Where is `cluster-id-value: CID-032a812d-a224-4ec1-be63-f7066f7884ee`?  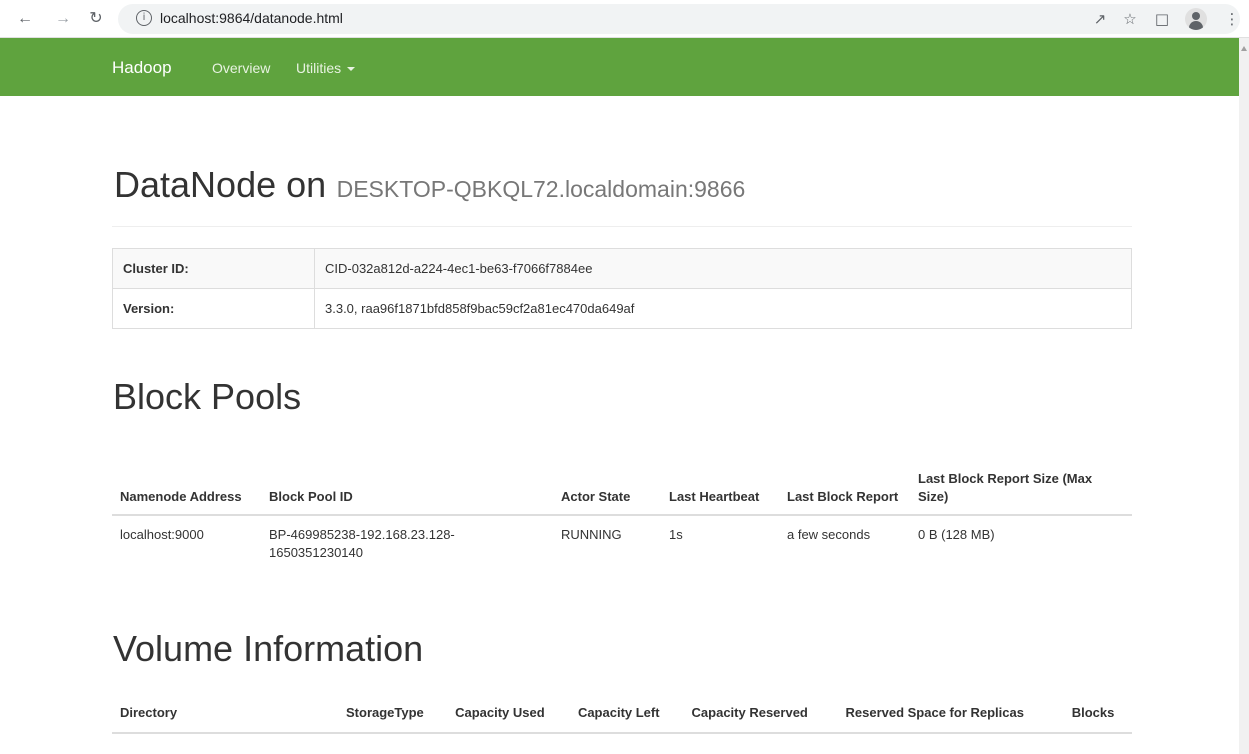
cluster-id-value: CID-032a812d-a224-4ec1-be63-f7066f7884ee is located at coordinates (723, 268).